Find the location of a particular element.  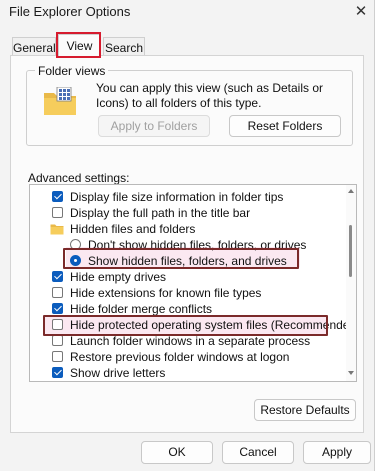

background-window-strip is located at coordinates (379, 235).